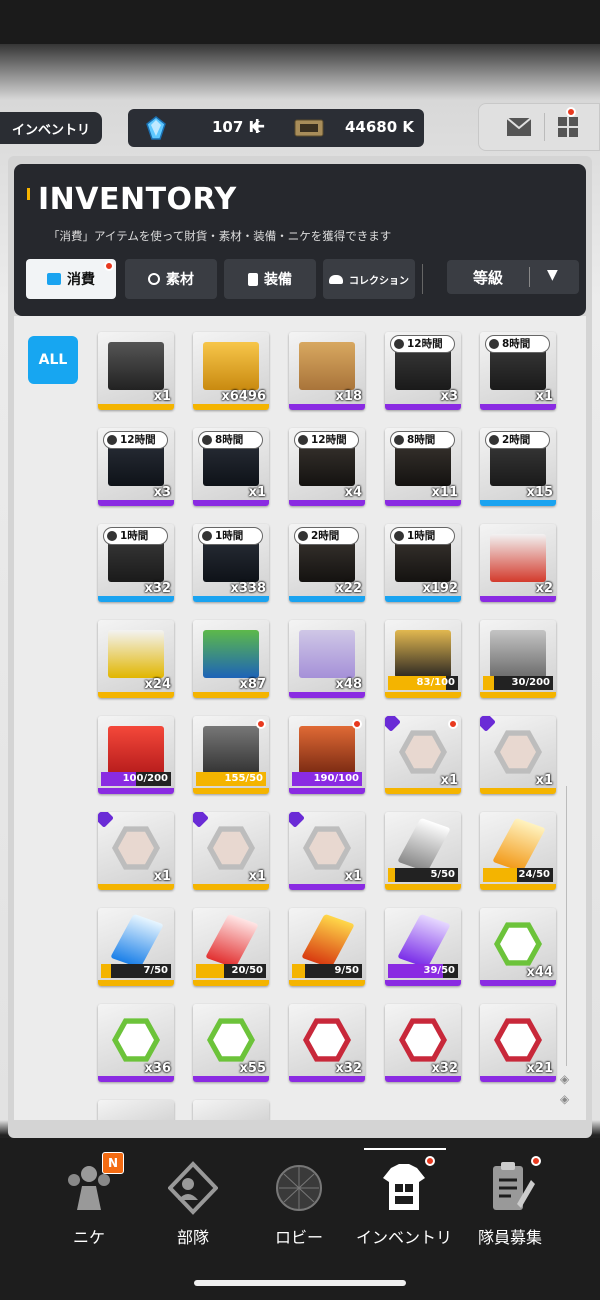 Image resolution: width=600 pixels, height=1300 pixels. What do you see at coordinates (136, 1043) in the screenshot?
I see `inventory-item: x36` at bounding box center [136, 1043].